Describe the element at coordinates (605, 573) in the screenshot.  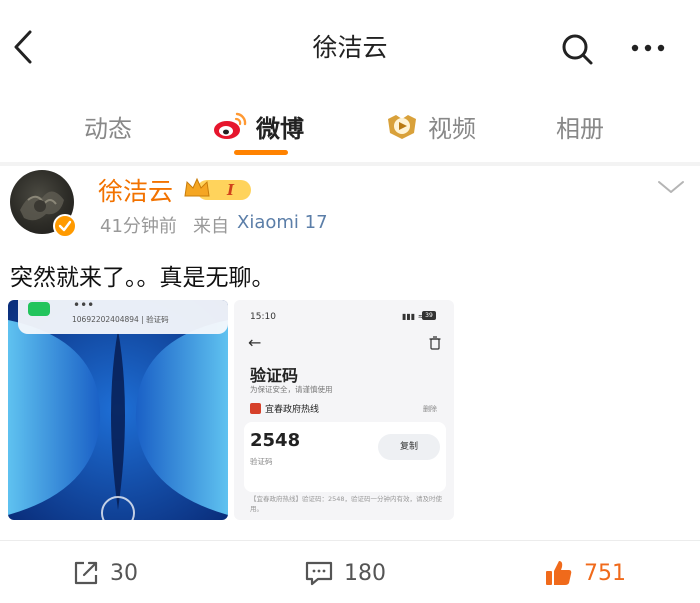
I see `like-count: 751` at that location.